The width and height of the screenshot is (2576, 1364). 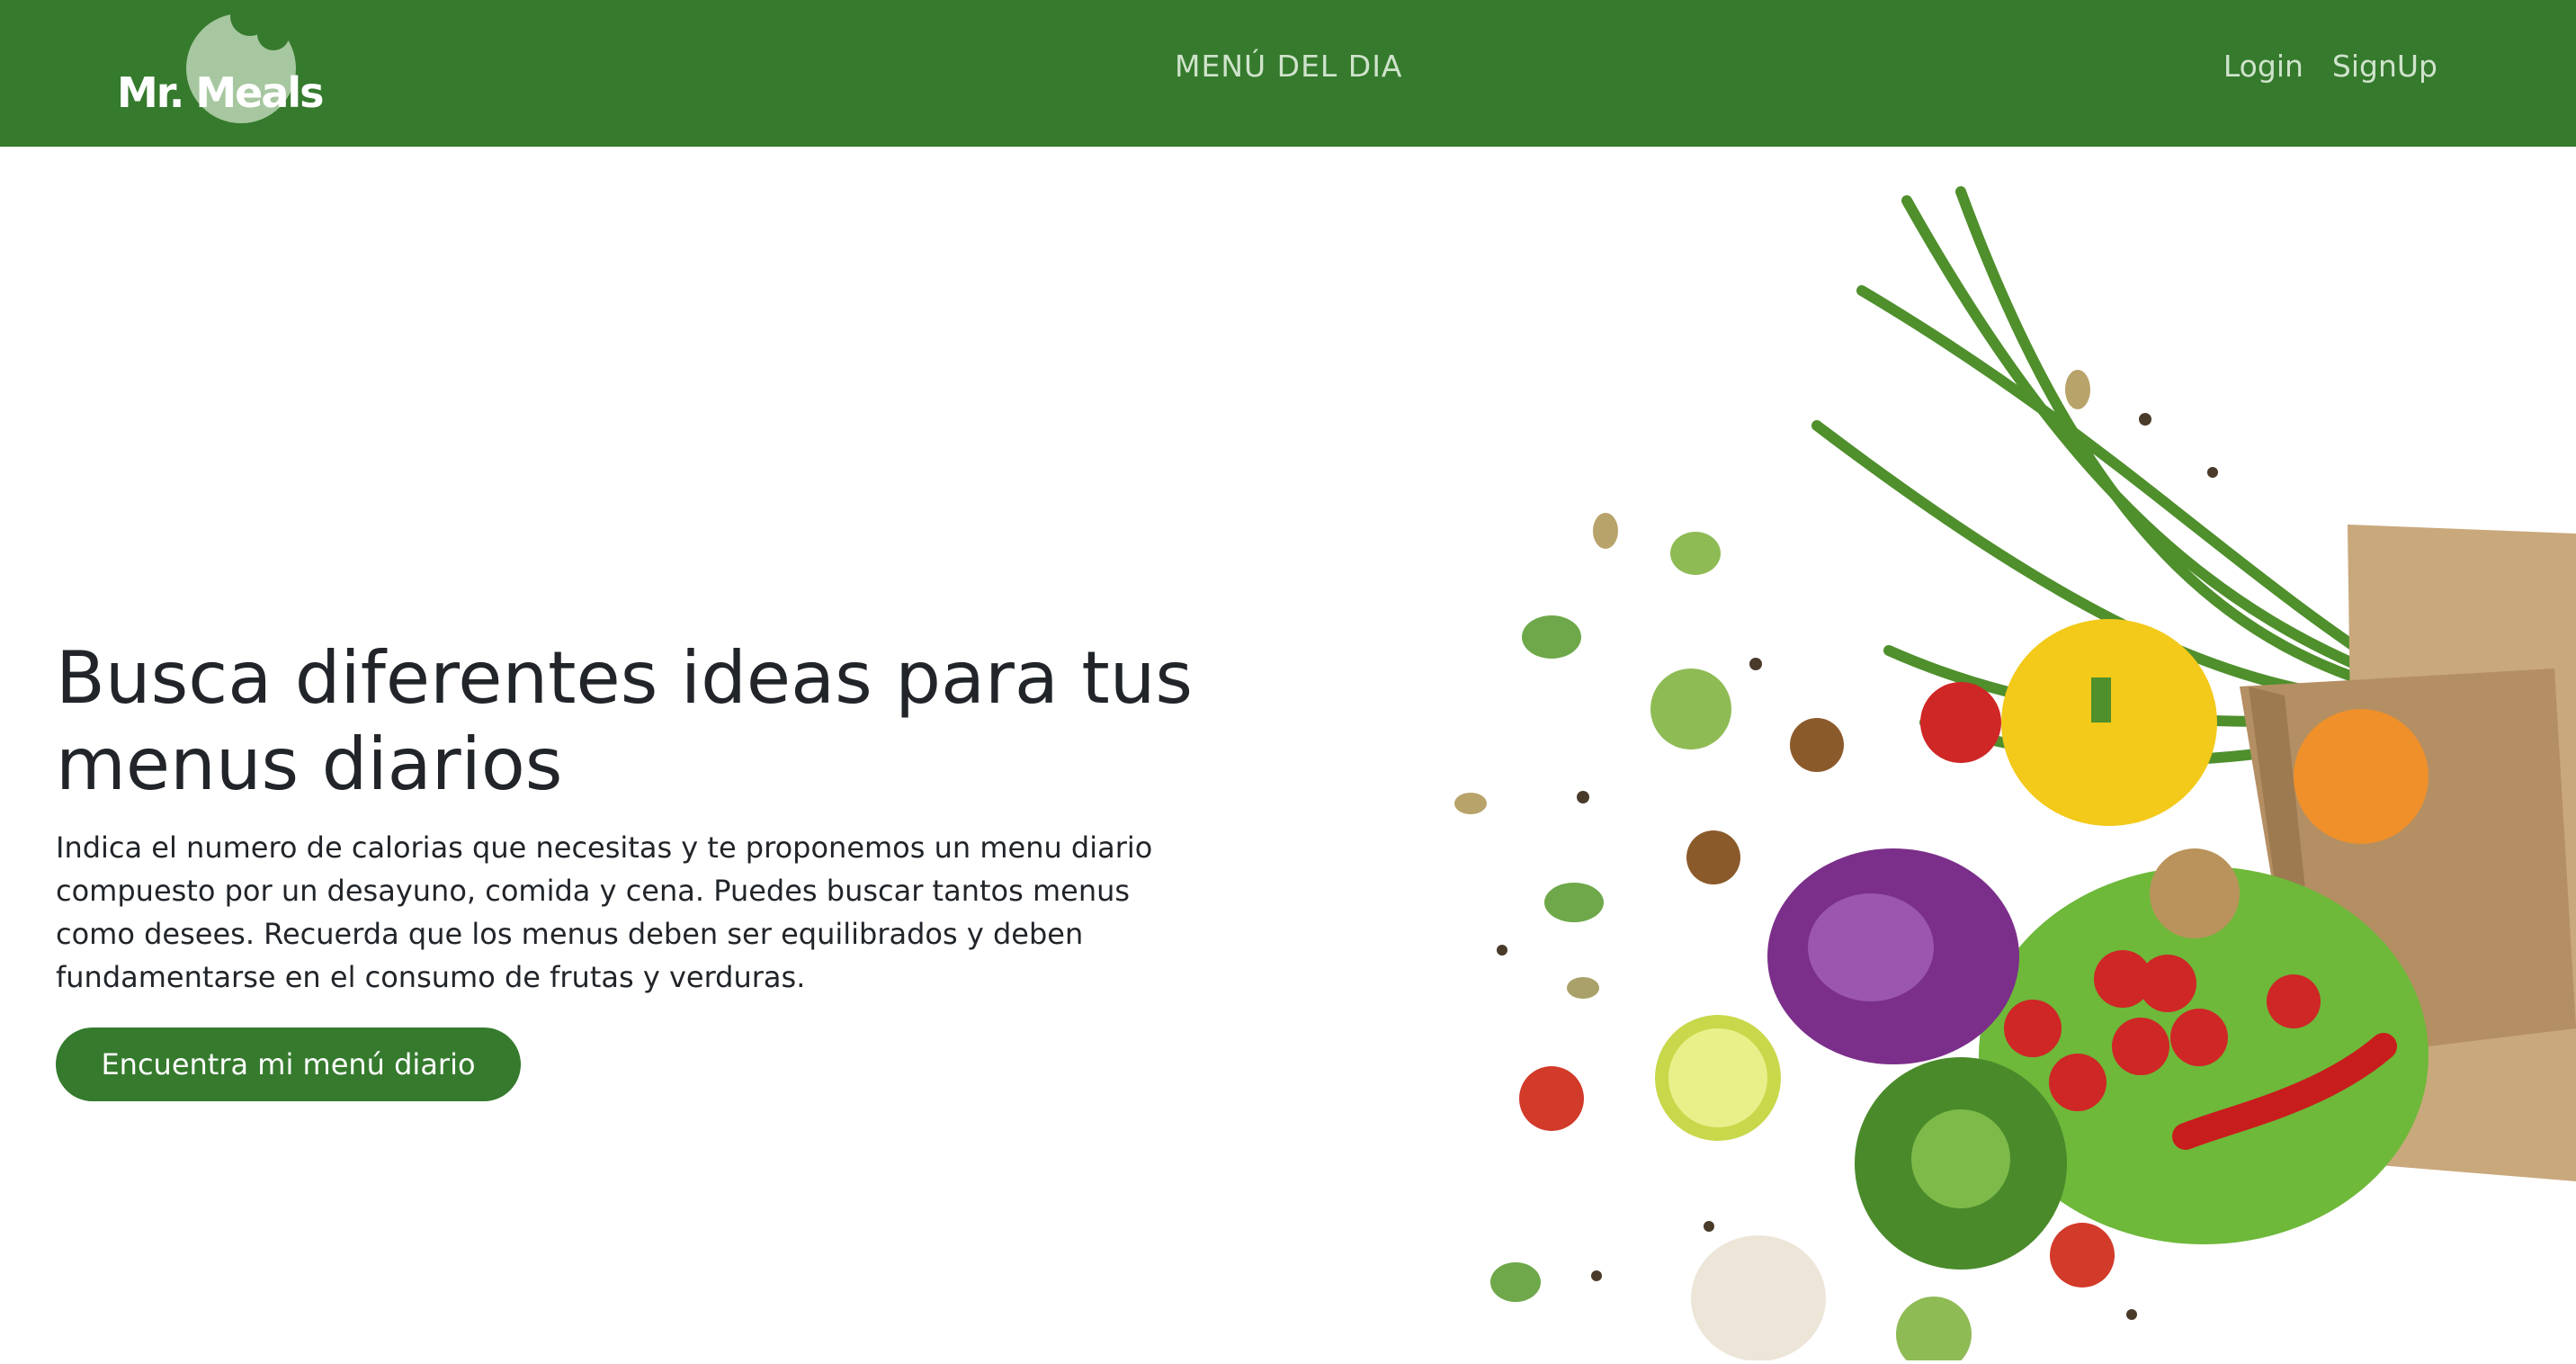 I want to click on nav-link-menu-del-dia: MENÚ DEL DIA, so click(x=1289, y=66).